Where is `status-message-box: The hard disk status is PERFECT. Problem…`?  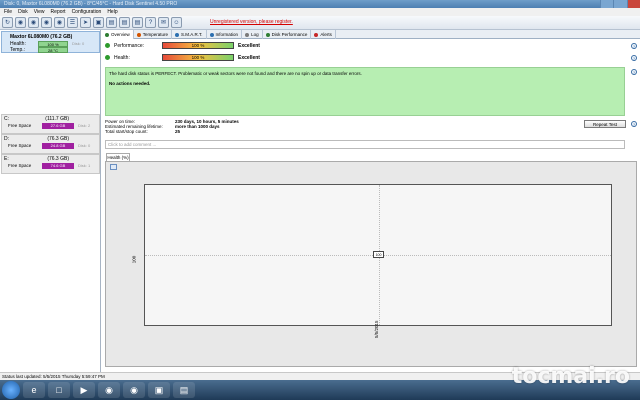
status-message-box: The hard disk status is PERFECT. Problem… is located at coordinates (365, 91).